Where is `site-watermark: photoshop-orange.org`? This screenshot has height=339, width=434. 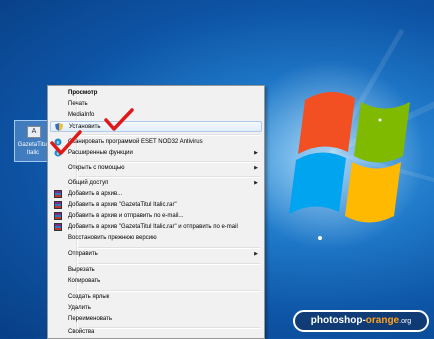 site-watermark: photoshop-orange.org is located at coordinates (361, 321).